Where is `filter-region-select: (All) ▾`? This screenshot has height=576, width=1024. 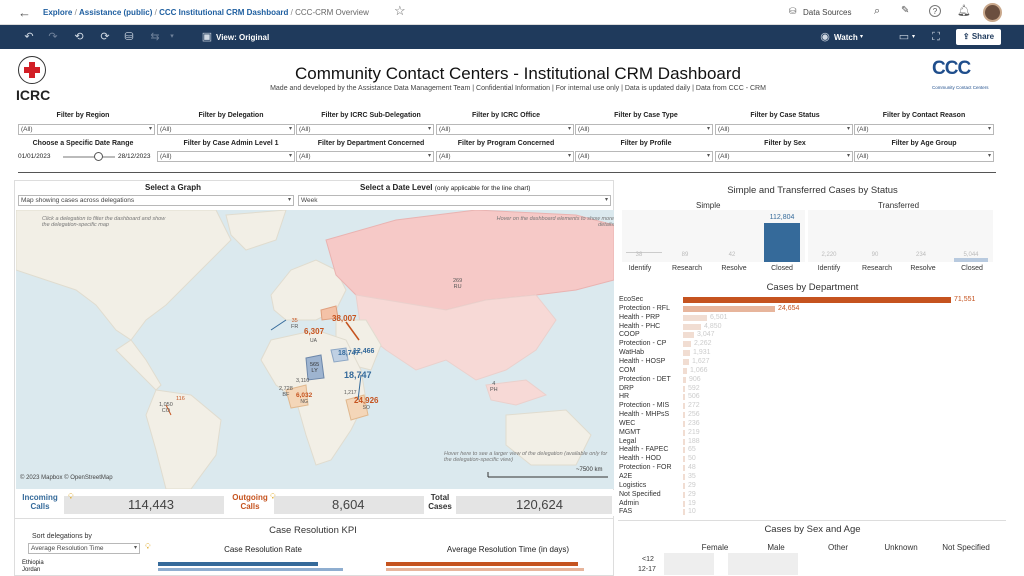 filter-region-select: (All) ▾ is located at coordinates (86, 129).